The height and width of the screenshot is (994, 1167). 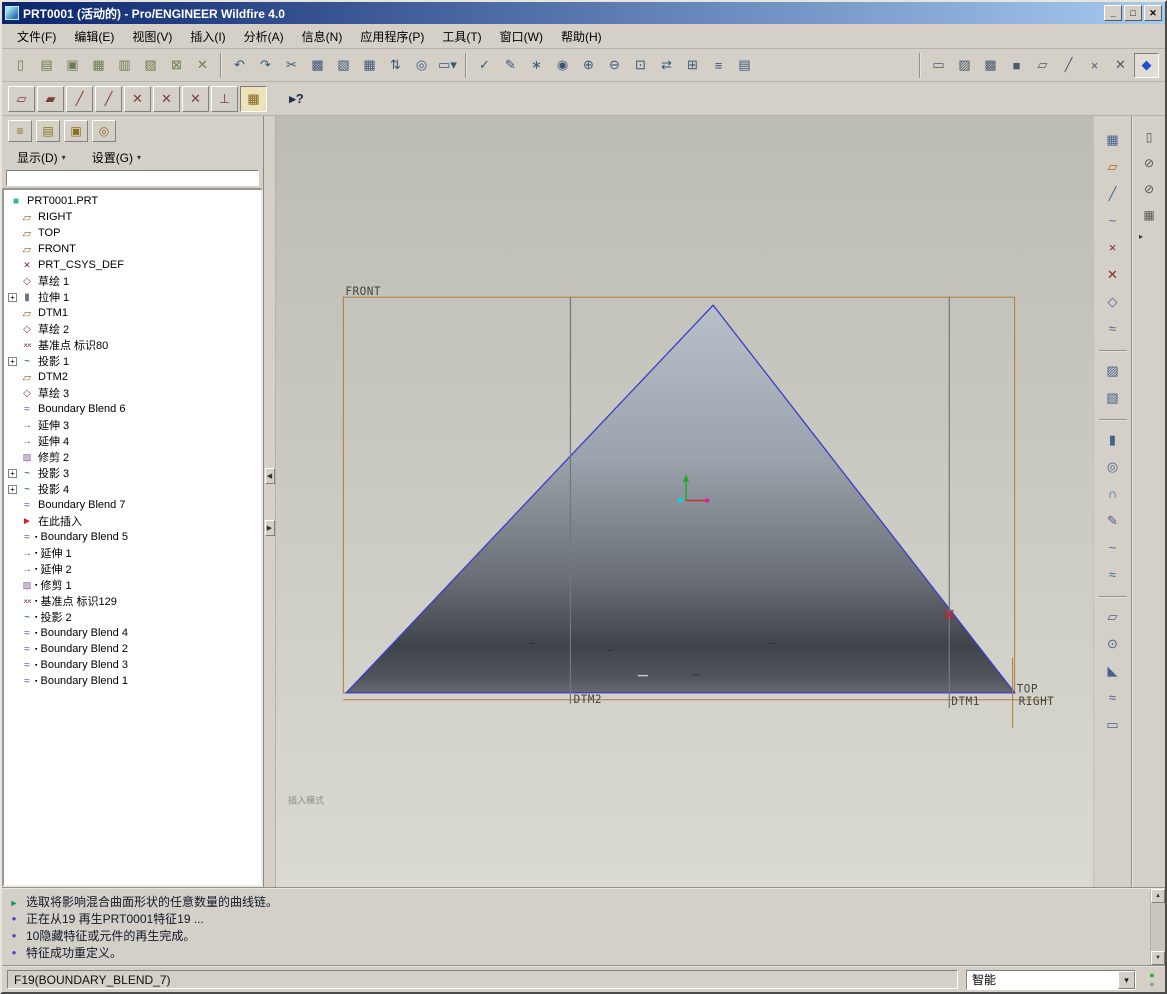 What do you see at coordinates (1112, 328) in the screenshot?
I see `analysis-display-tool: ≈` at bounding box center [1112, 328].